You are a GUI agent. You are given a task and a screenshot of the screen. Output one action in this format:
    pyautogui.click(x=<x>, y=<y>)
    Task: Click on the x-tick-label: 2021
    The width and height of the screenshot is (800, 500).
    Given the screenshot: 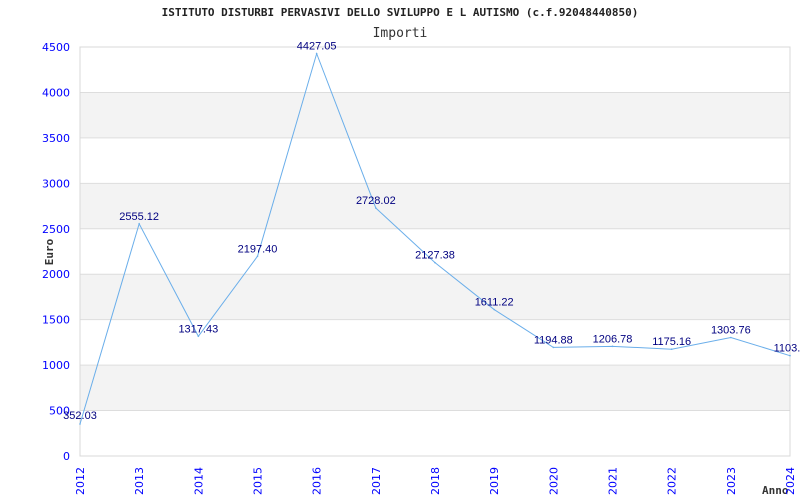 What is the action you would take?
    pyautogui.click(x=613, y=481)
    